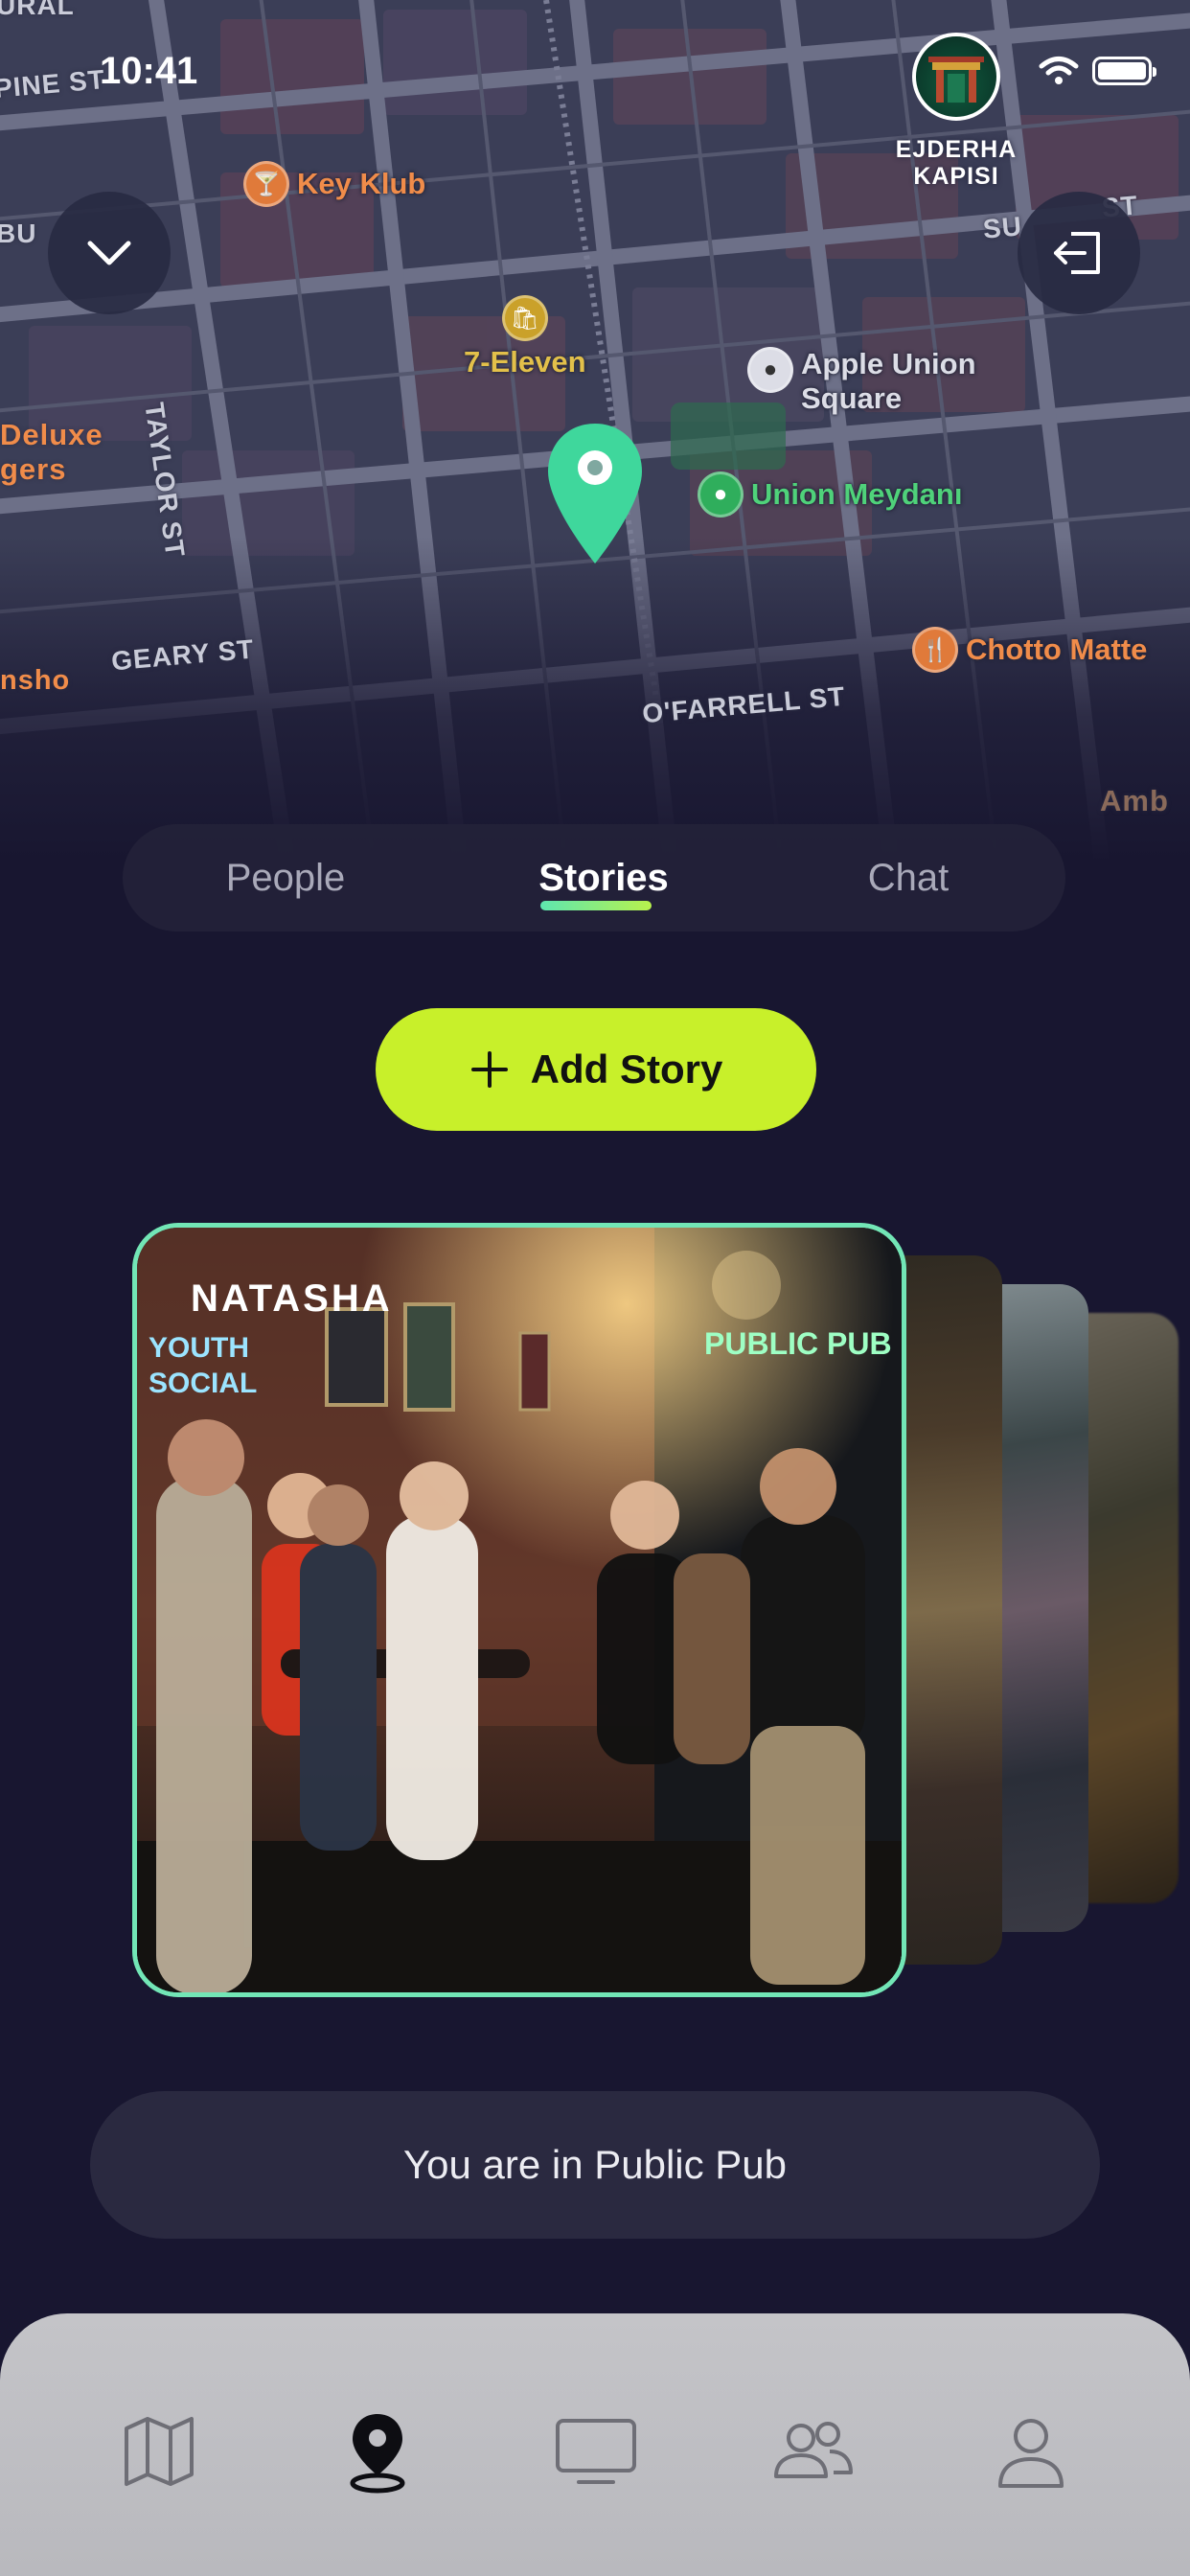 Image resolution: width=1190 pixels, height=2576 pixels. What do you see at coordinates (18, 233) in the screenshot?
I see `street-label-partial-bu: BU` at bounding box center [18, 233].